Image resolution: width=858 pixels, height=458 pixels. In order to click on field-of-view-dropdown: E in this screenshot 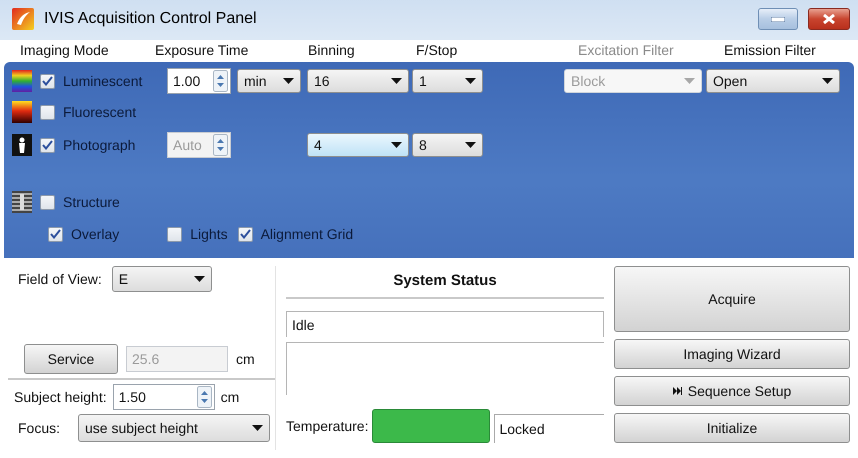, I will do `click(162, 279)`.